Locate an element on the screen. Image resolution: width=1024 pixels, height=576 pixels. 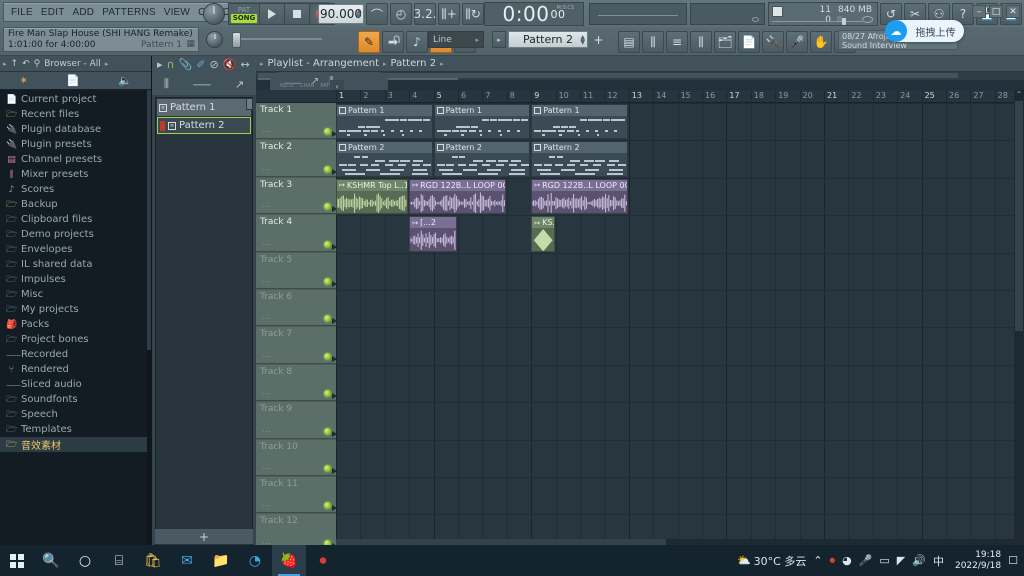
chevron-right-icon-2: ▸ is located at coordinates (107, 64).